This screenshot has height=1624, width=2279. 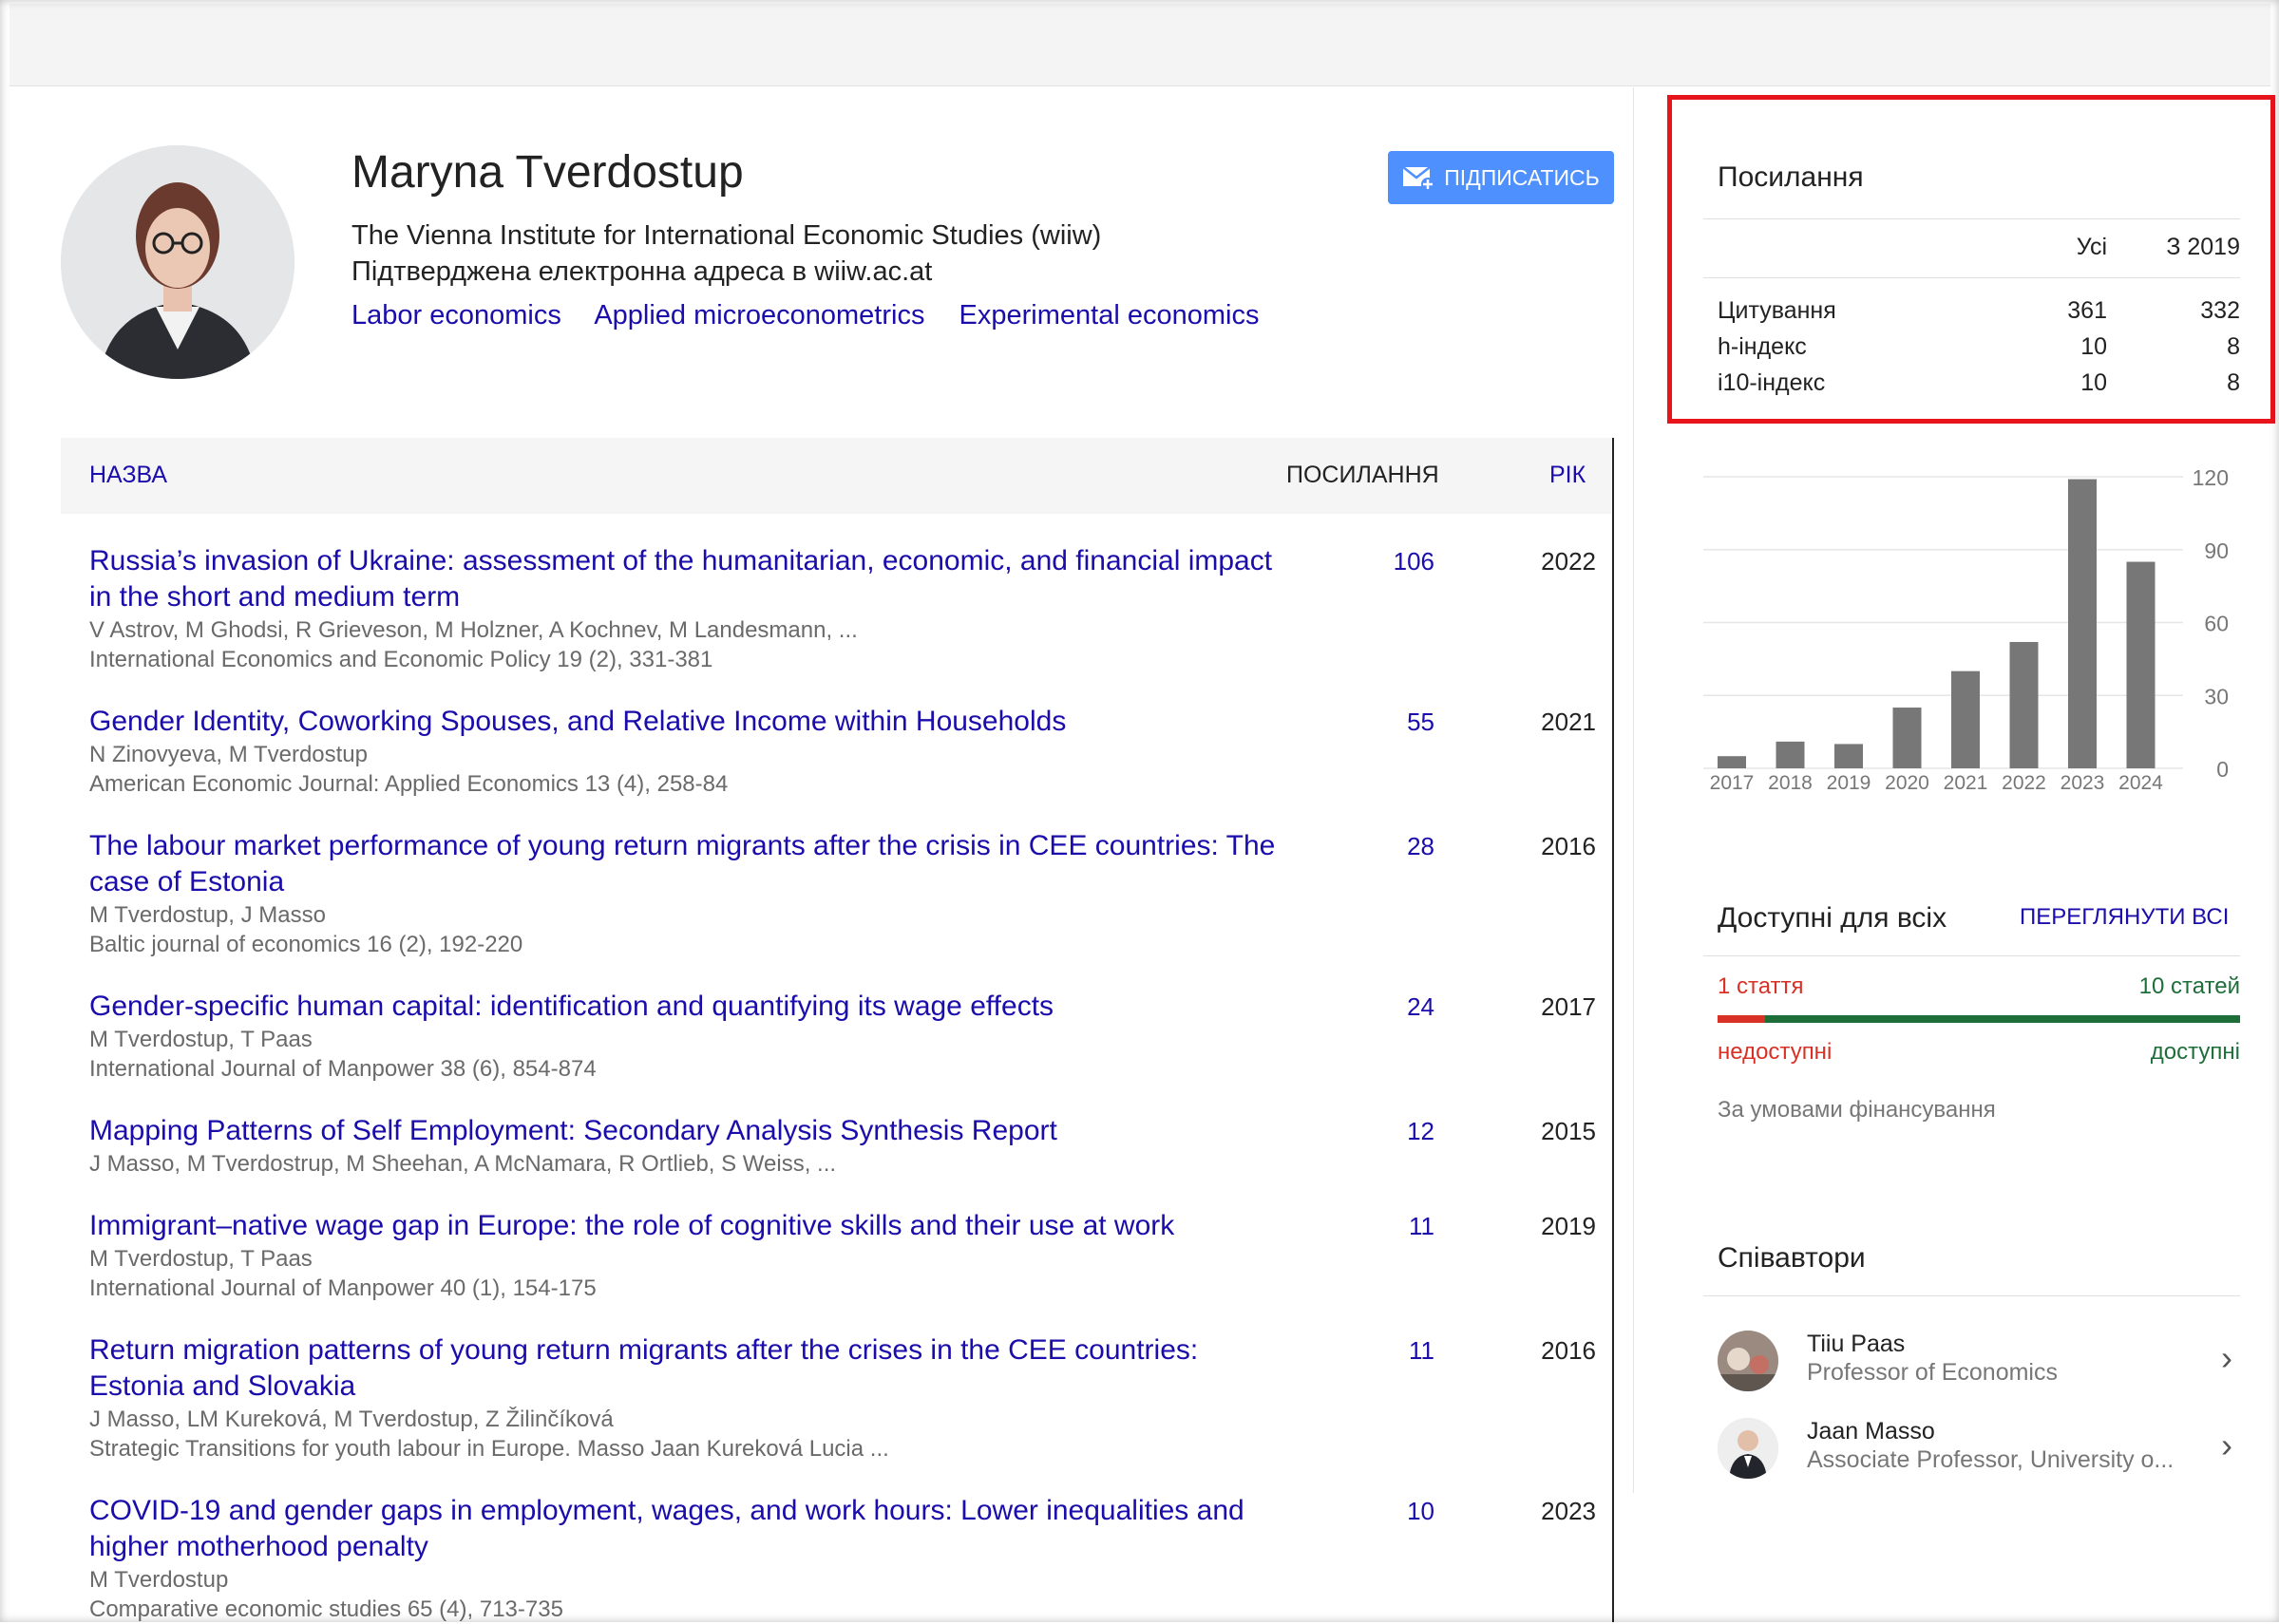 What do you see at coordinates (1392, 846) in the screenshot?
I see `cited-by-count: 28` at bounding box center [1392, 846].